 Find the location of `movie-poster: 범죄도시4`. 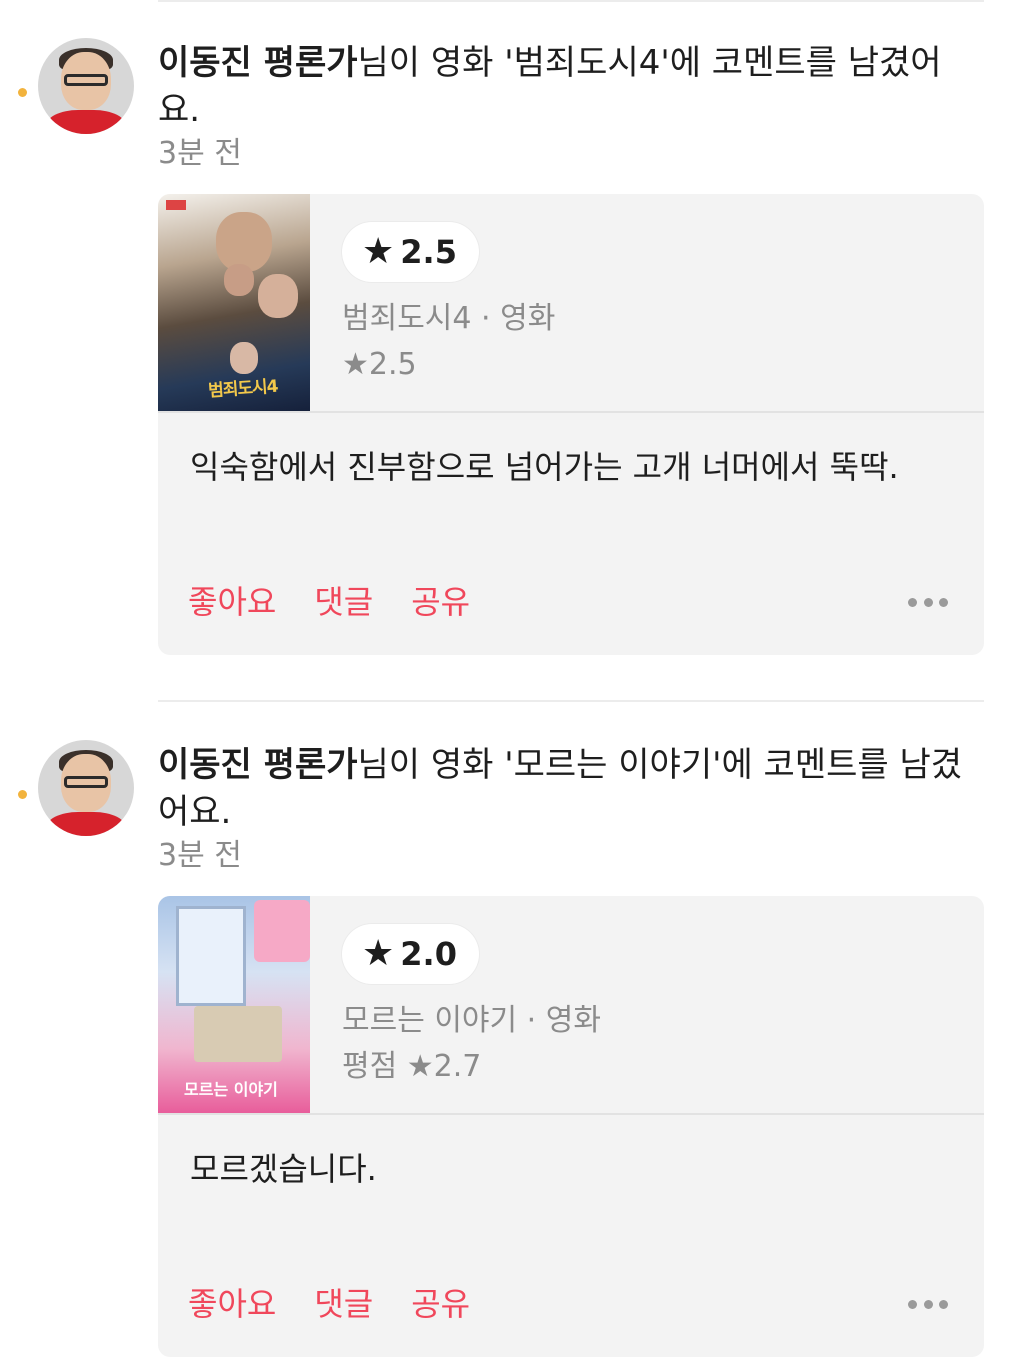

movie-poster: 범죄도시4 is located at coordinates (234, 303).